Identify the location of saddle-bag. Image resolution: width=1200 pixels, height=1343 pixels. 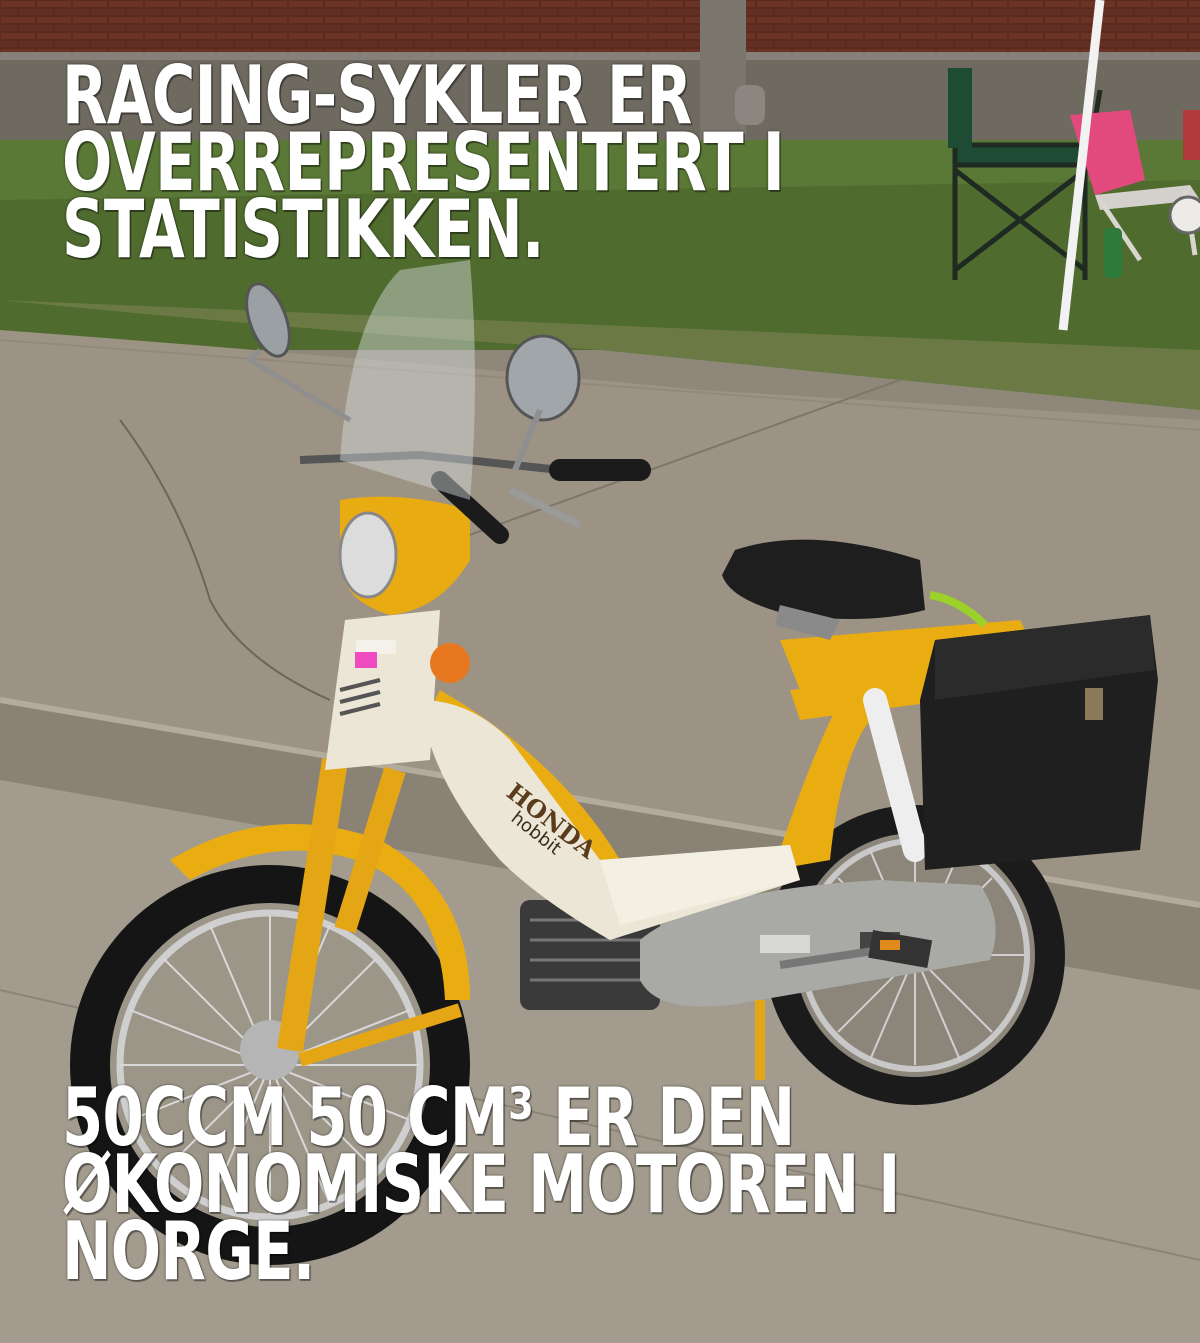
(1039, 742).